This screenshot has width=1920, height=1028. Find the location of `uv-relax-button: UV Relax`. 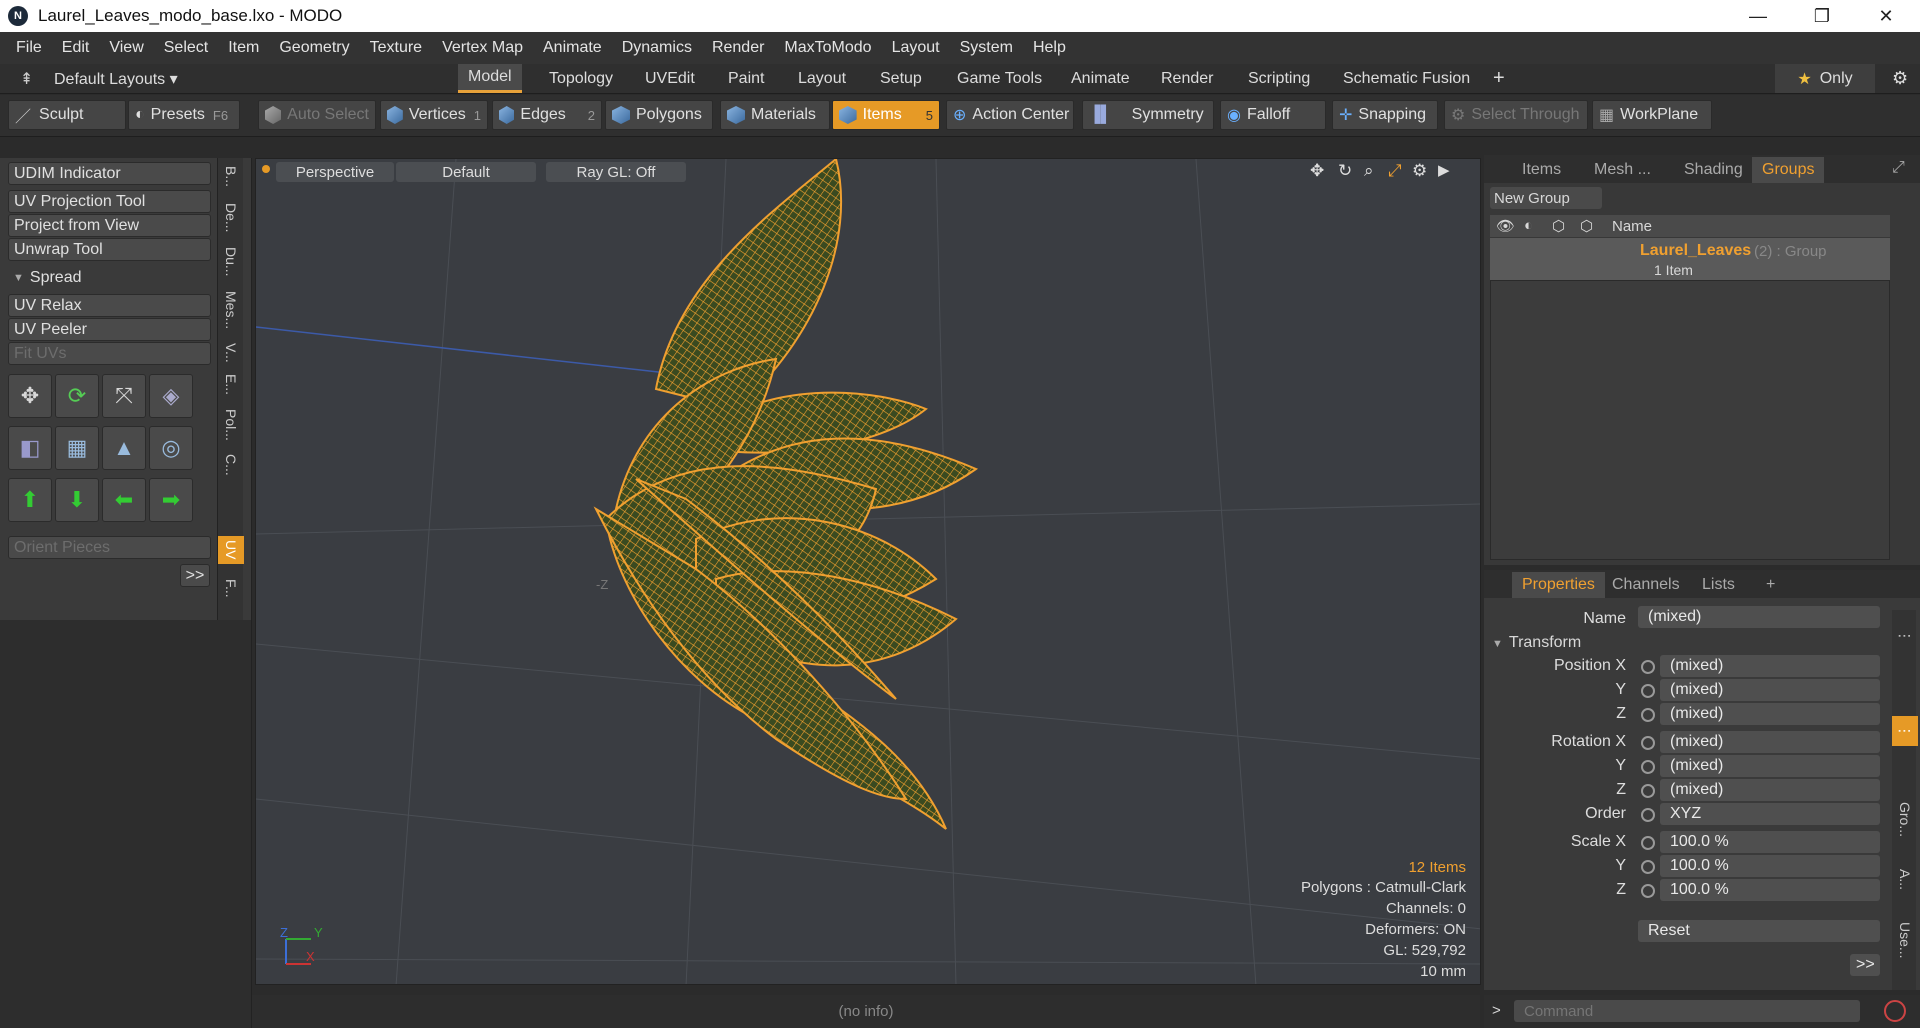

uv-relax-button: UV Relax is located at coordinates (109, 305).